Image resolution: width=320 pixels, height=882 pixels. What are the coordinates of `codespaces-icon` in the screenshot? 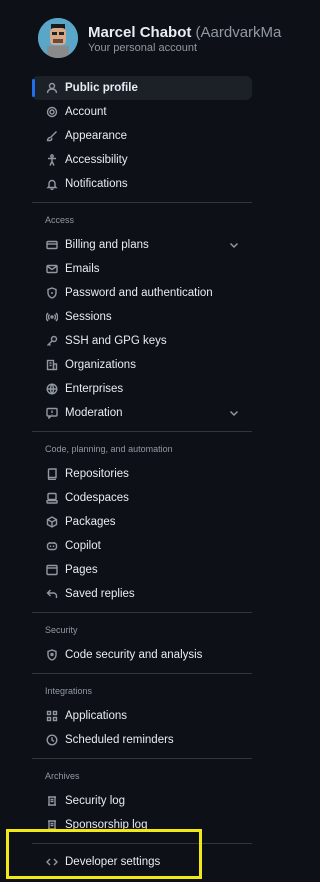 It's located at (52, 498).